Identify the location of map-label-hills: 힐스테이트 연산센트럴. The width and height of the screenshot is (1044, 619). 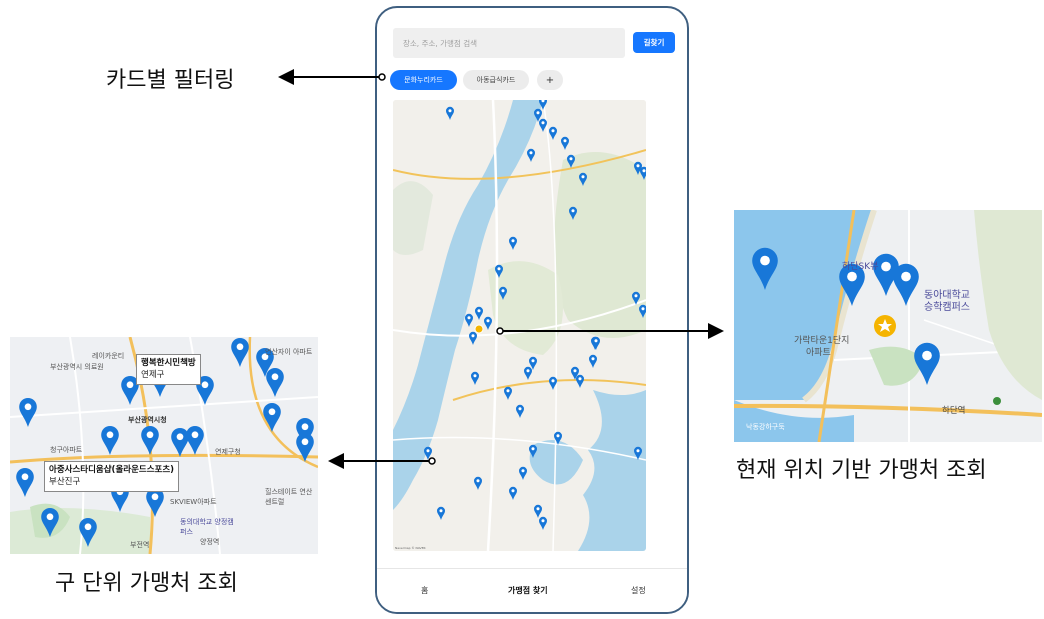
(289, 497).